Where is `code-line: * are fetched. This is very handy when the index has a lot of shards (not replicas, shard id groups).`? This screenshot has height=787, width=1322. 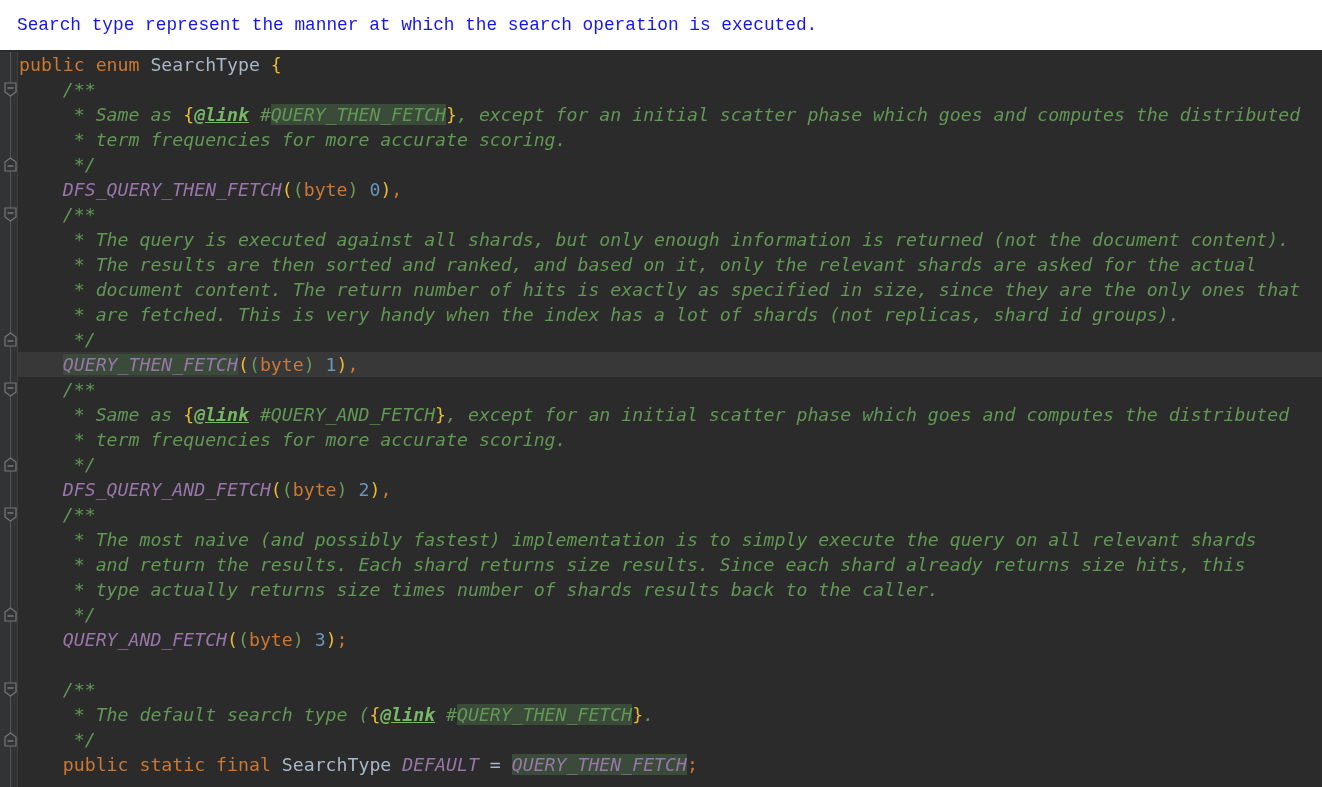
code-line: * are fetched. This is very handy when the index has a lot of shards (not replicas, shard id groups). is located at coordinates (626, 315).